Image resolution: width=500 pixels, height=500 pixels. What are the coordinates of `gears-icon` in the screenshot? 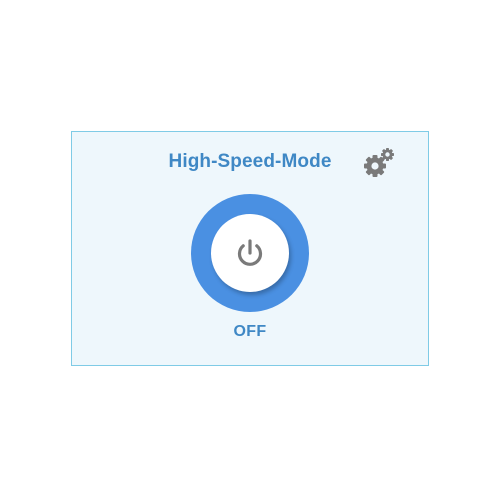 It's located at (379, 162).